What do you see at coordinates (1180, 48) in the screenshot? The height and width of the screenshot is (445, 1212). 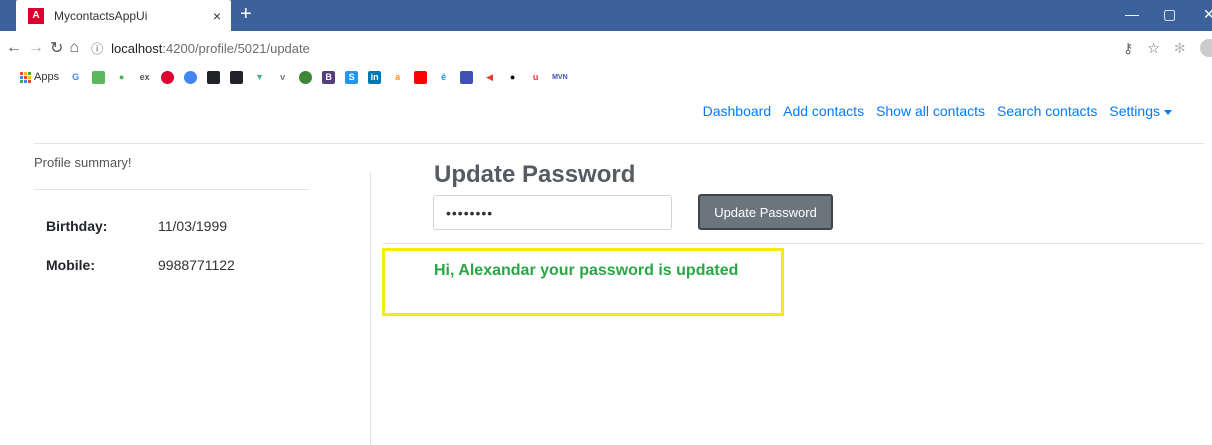 I see `extension-icon: ✻` at bounding box center [1180, 48].